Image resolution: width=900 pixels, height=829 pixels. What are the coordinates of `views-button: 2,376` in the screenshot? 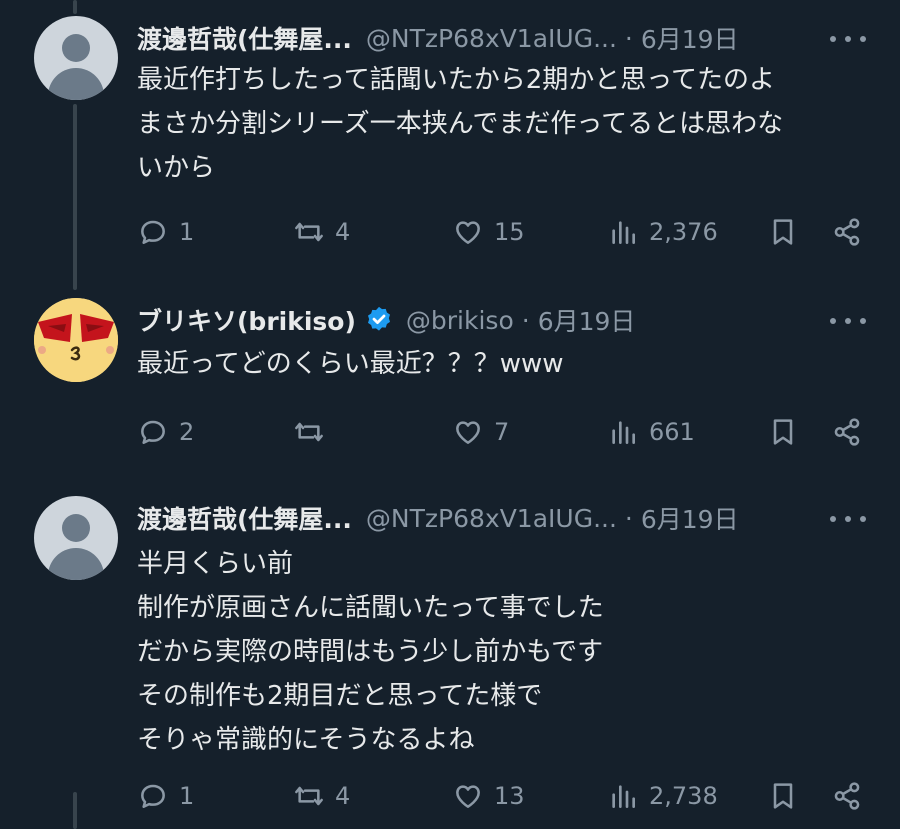 It's located at (662, 232).